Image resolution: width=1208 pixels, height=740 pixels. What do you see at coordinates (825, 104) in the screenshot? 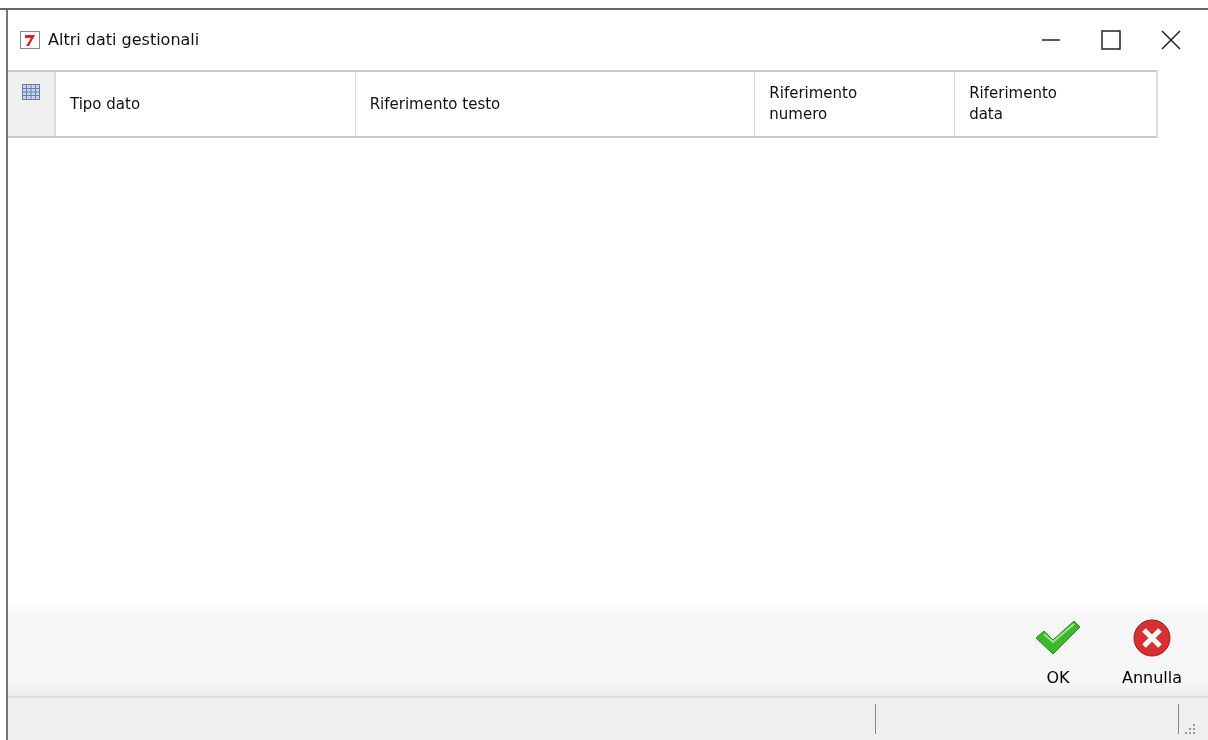
I see `column-header: Riferimento numero` at bounding box center [825, 104].